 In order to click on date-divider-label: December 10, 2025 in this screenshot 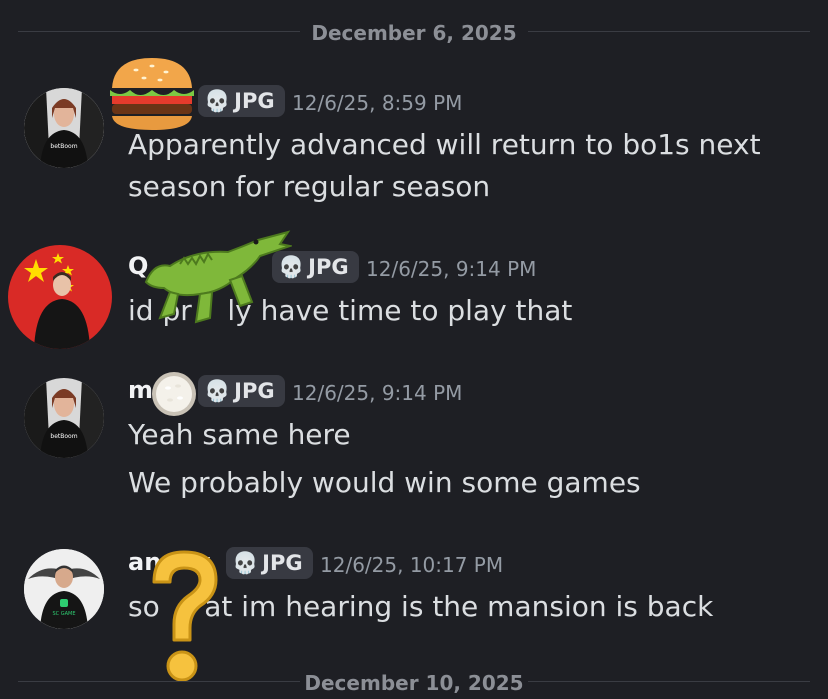, I will do `click(414, 683)`.